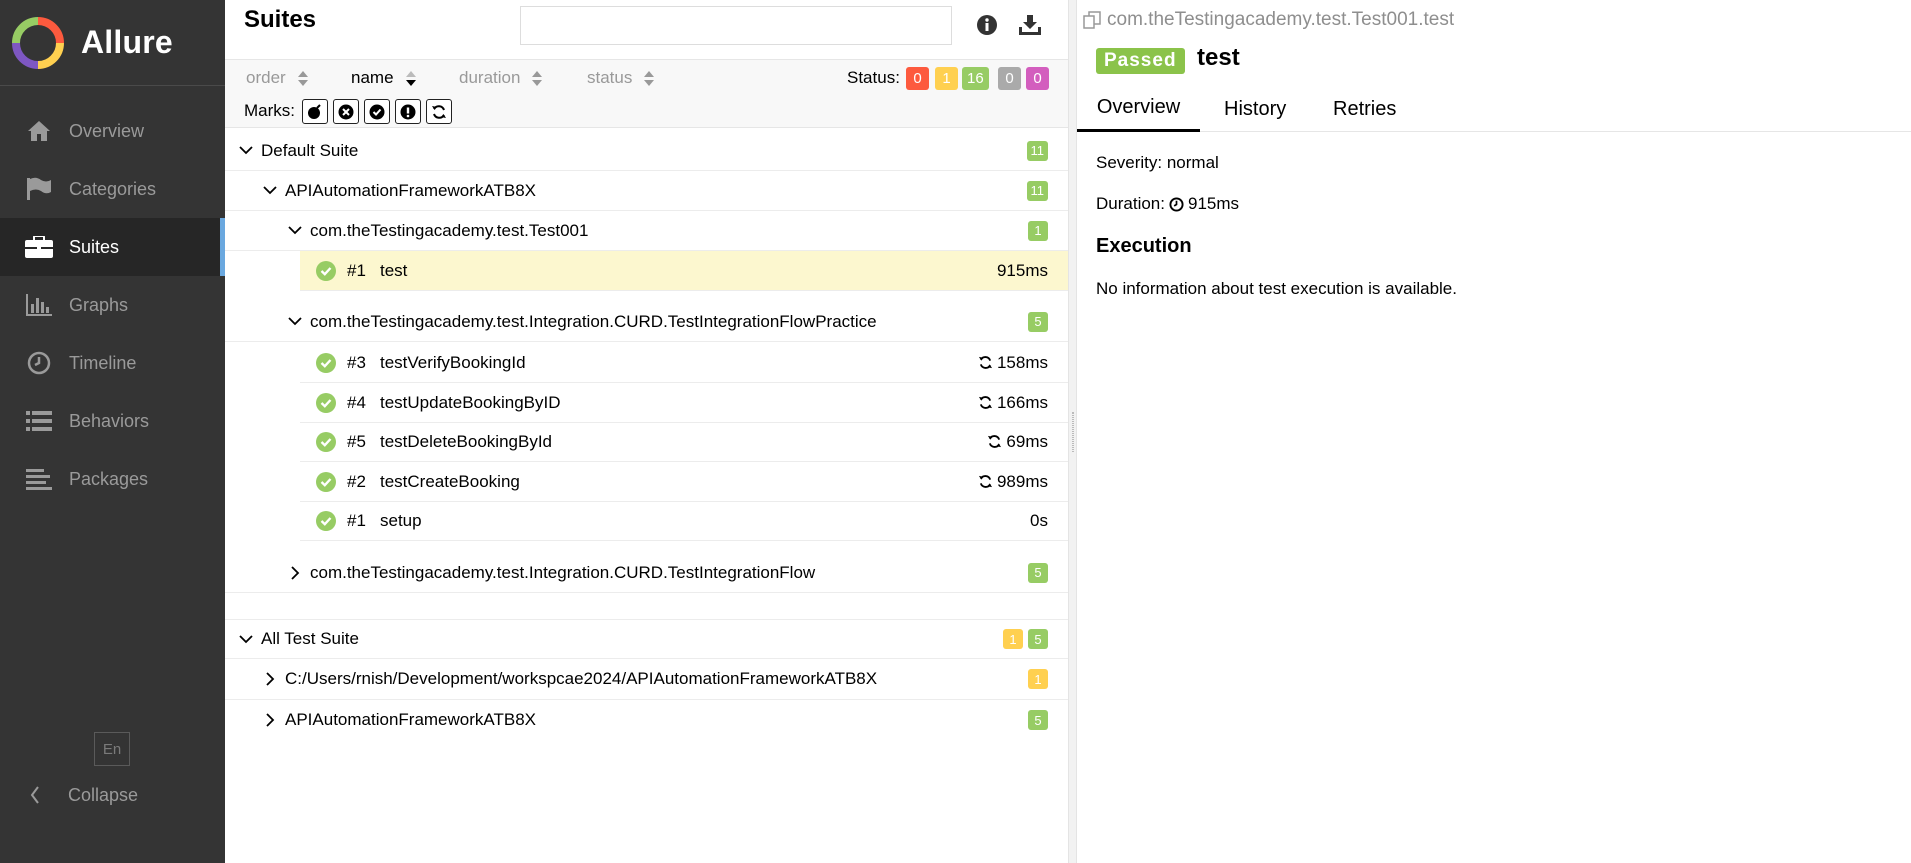 This screenshot has height=863, width=1911. Describe the element at coordinates (684, 271) in the screenshot. I see `test-row-selected: #1 test 915ms` at that location.